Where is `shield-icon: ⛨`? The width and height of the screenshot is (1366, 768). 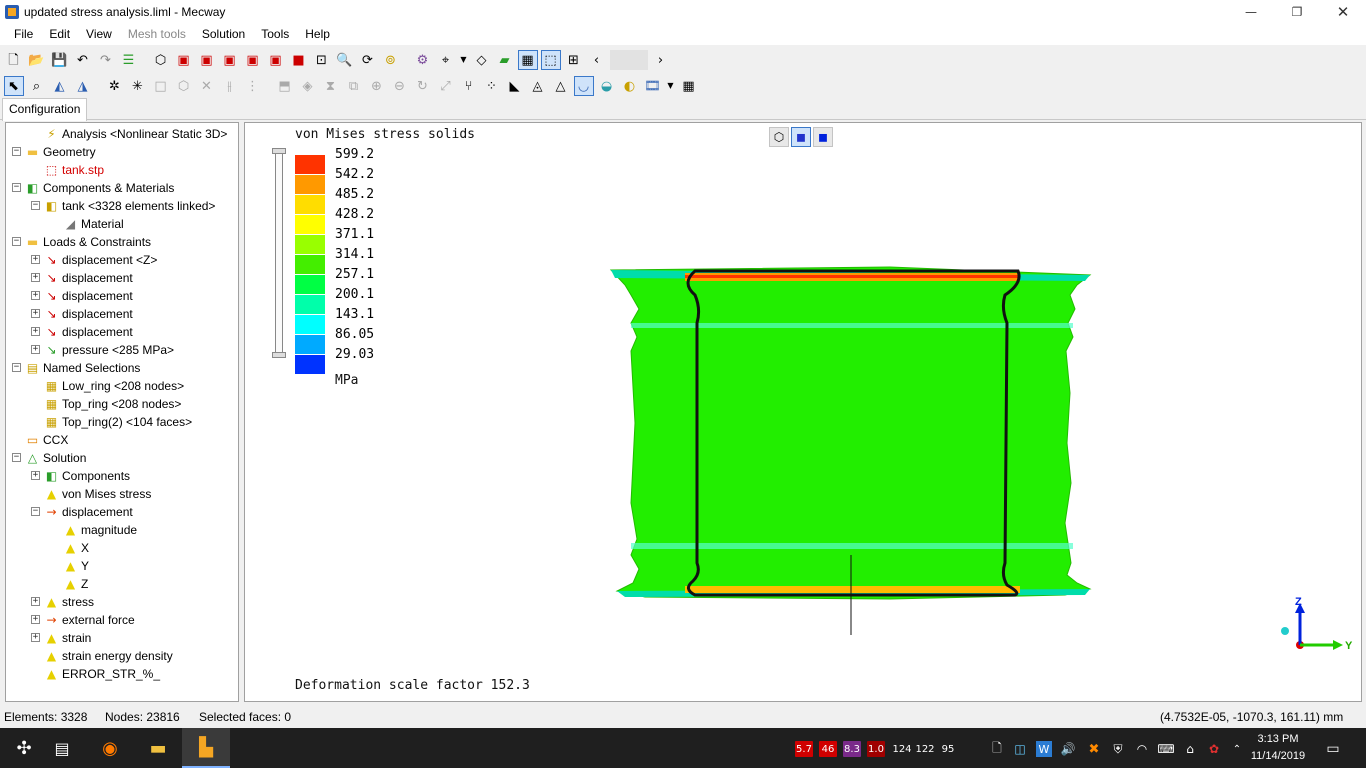 shield-icon: ⛨ is located at coordinates (1118, 749).